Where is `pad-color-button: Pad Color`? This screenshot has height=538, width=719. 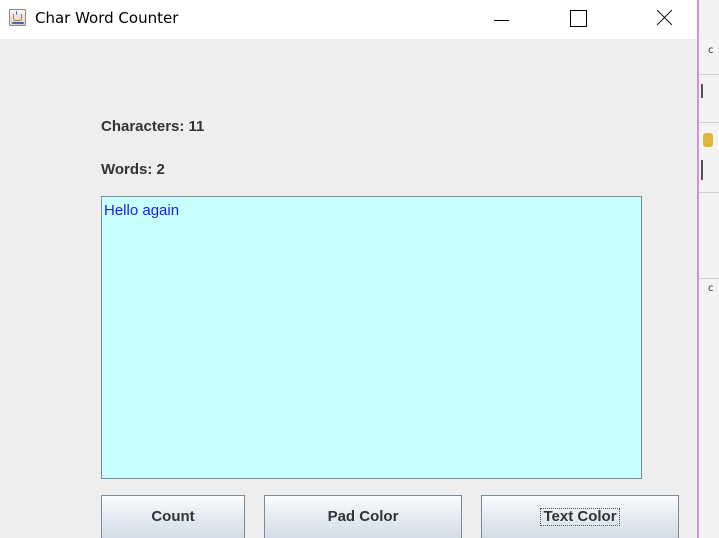 pad-color-button: Pad Color is located at coordinates (363, 516).